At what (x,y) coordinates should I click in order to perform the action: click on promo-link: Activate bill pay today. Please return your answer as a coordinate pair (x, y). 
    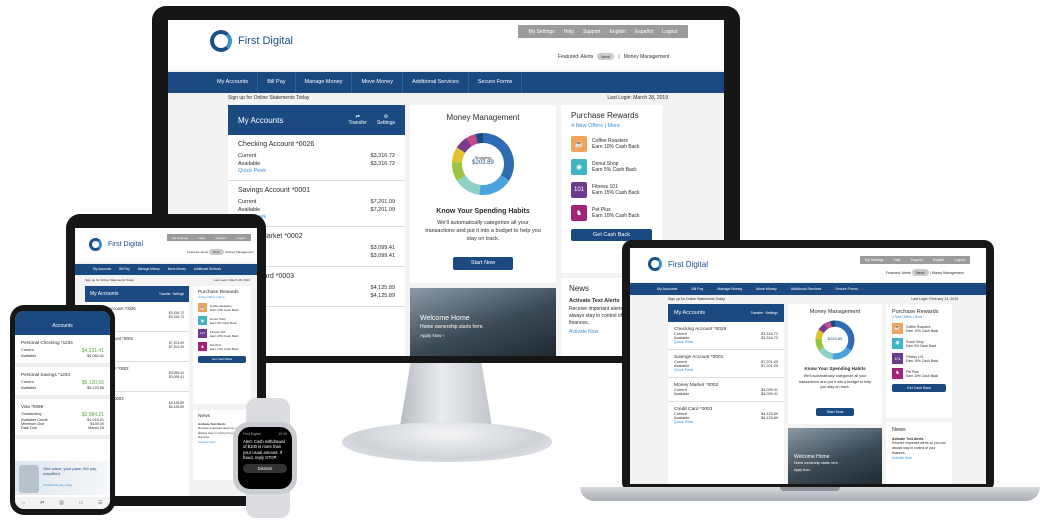
    Looking at the image, I should click on (57, 485).